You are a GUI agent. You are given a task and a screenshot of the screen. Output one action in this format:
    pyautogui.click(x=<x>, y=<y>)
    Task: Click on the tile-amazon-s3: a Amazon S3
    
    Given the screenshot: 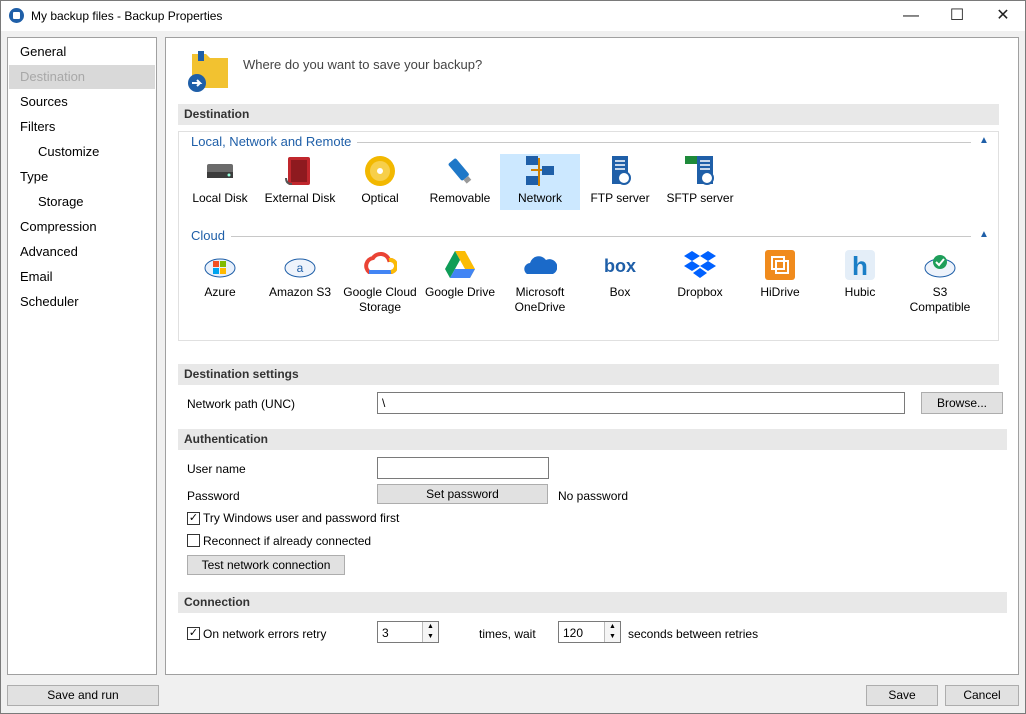 What is the action you would take?
    pyautogui.click(x=300, y=283)
    